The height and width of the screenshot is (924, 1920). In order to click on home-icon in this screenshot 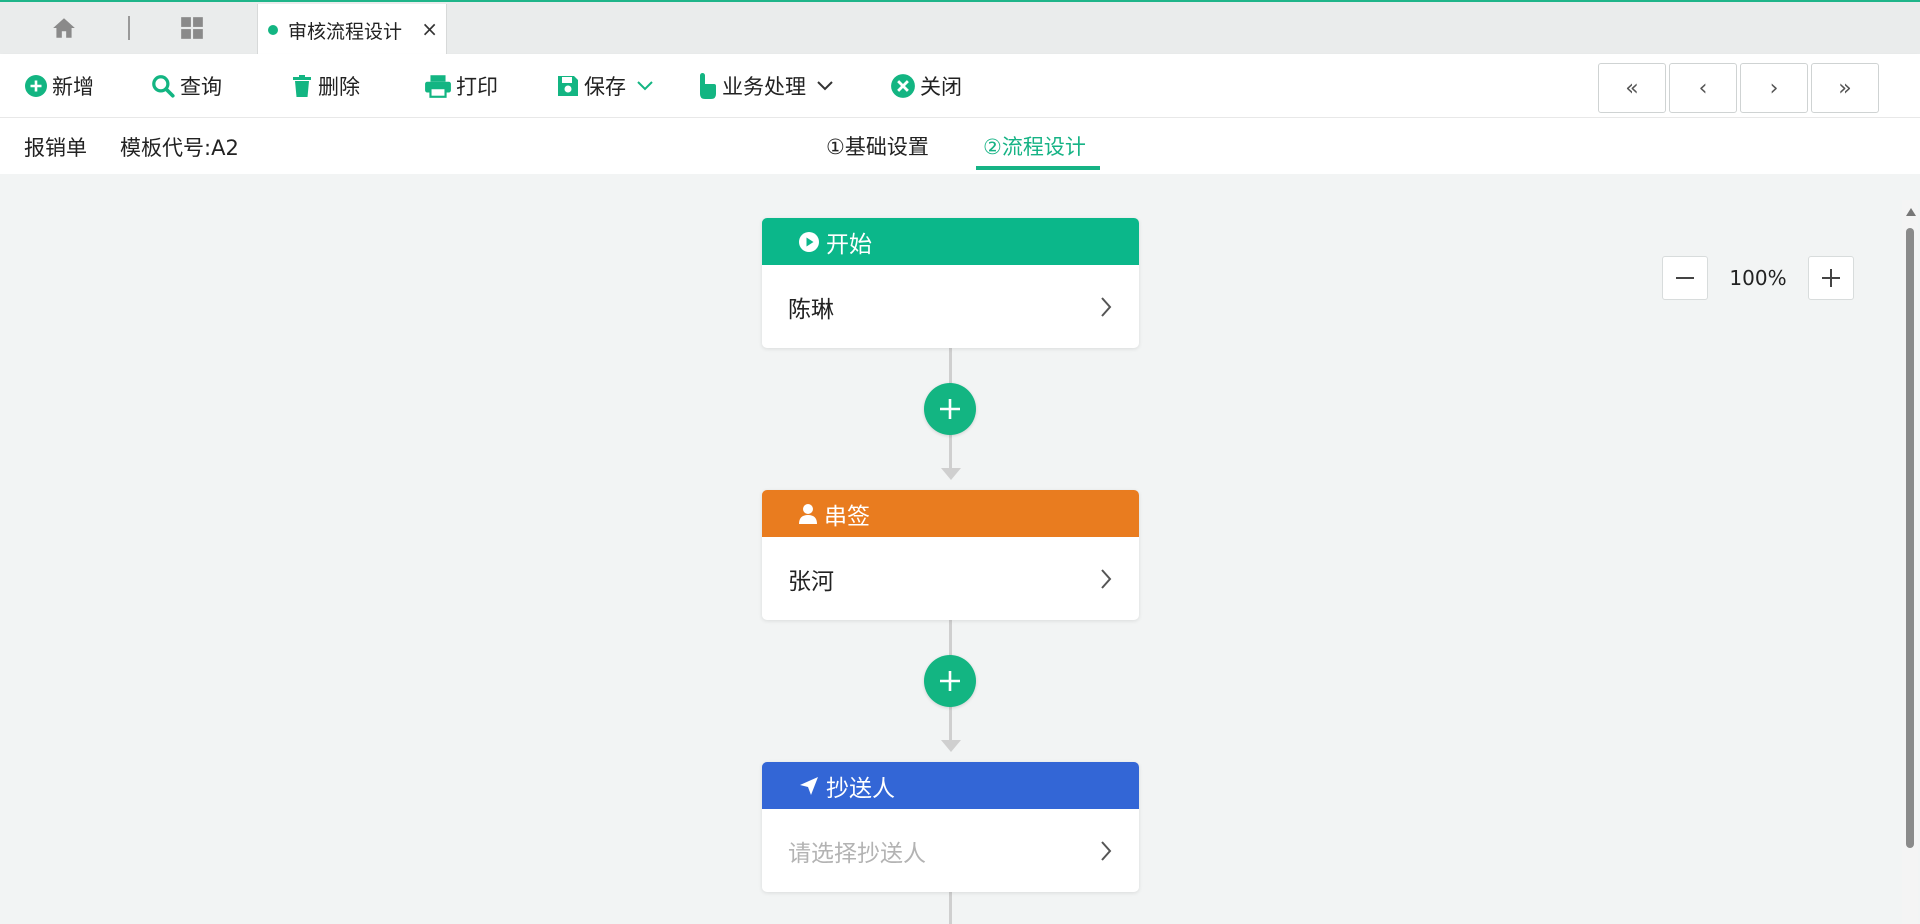, I will do `click(64, 28)`.